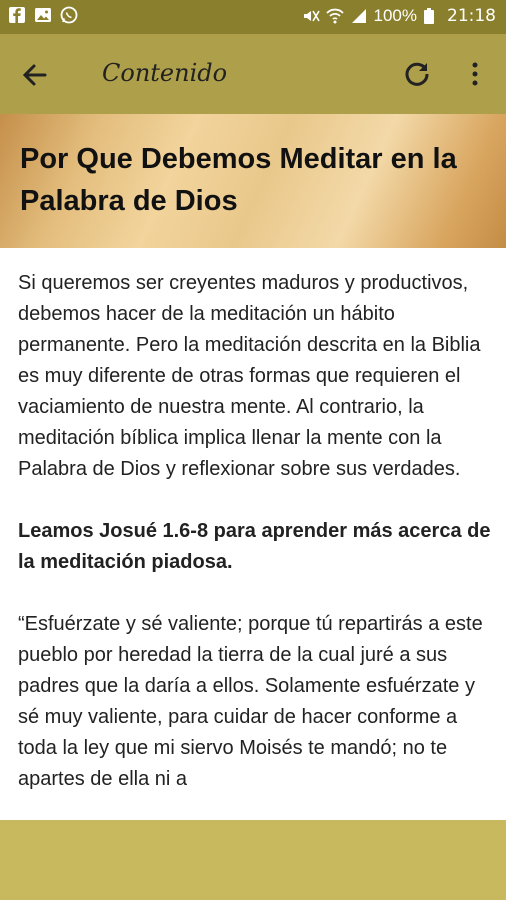 This screenshot has width=506, height=900. What do you see at coordinates (35, 75) in the screenshot?
I see `back-arrow-icon` at bounding box center [35, 75].